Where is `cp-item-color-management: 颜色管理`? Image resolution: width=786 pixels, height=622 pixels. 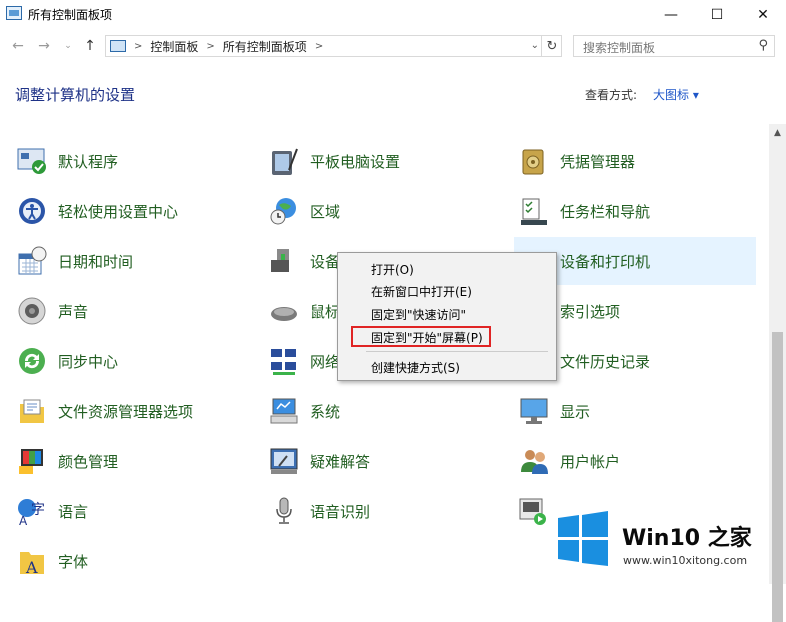
cp-item-color-management: 颜色管理 is located at coordinates (136, 461).